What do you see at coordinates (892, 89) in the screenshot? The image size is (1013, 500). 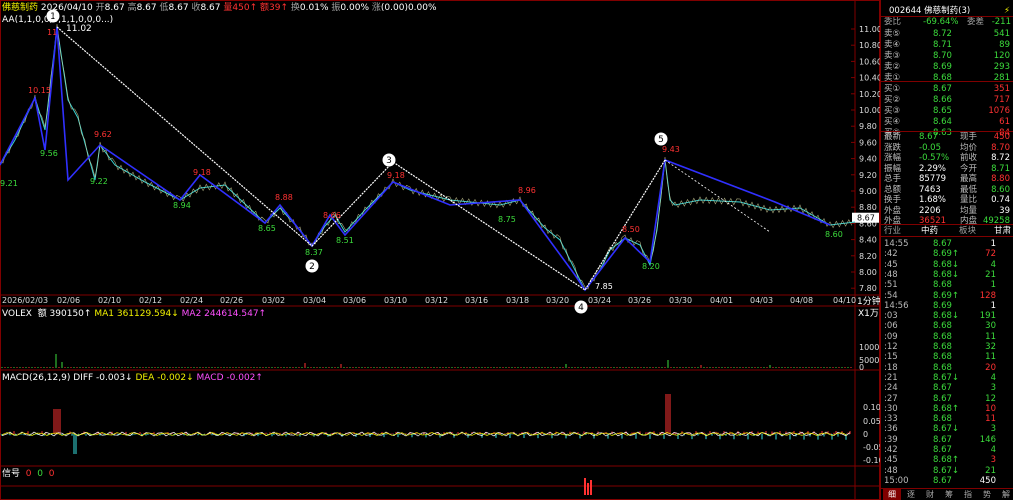 I see `bid-label: 买①` at bounding box center [892, 89].